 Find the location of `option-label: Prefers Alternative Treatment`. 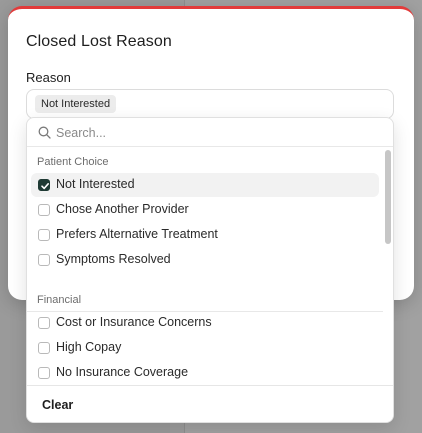

option-label: Prefers Alternative Treatment is located at coordinates (137, 234).